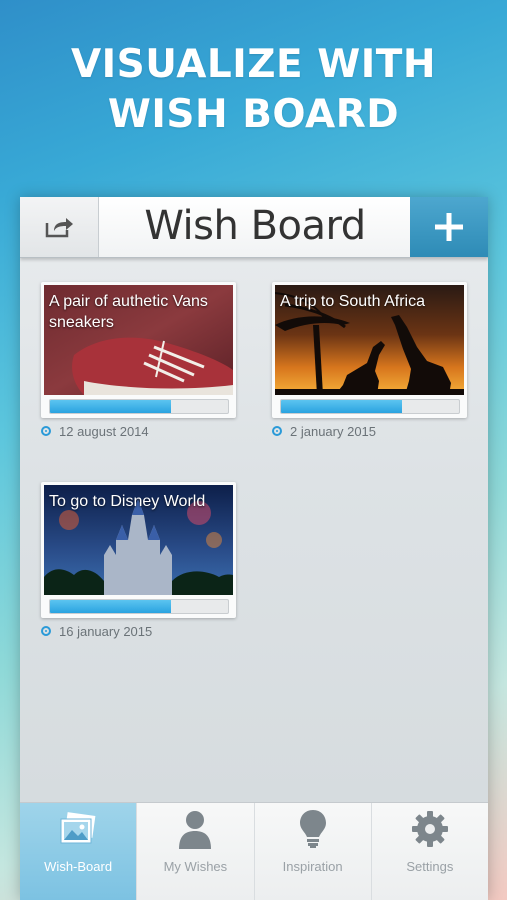  I want to click on tab-label: My Wishes, so click(195, 866).